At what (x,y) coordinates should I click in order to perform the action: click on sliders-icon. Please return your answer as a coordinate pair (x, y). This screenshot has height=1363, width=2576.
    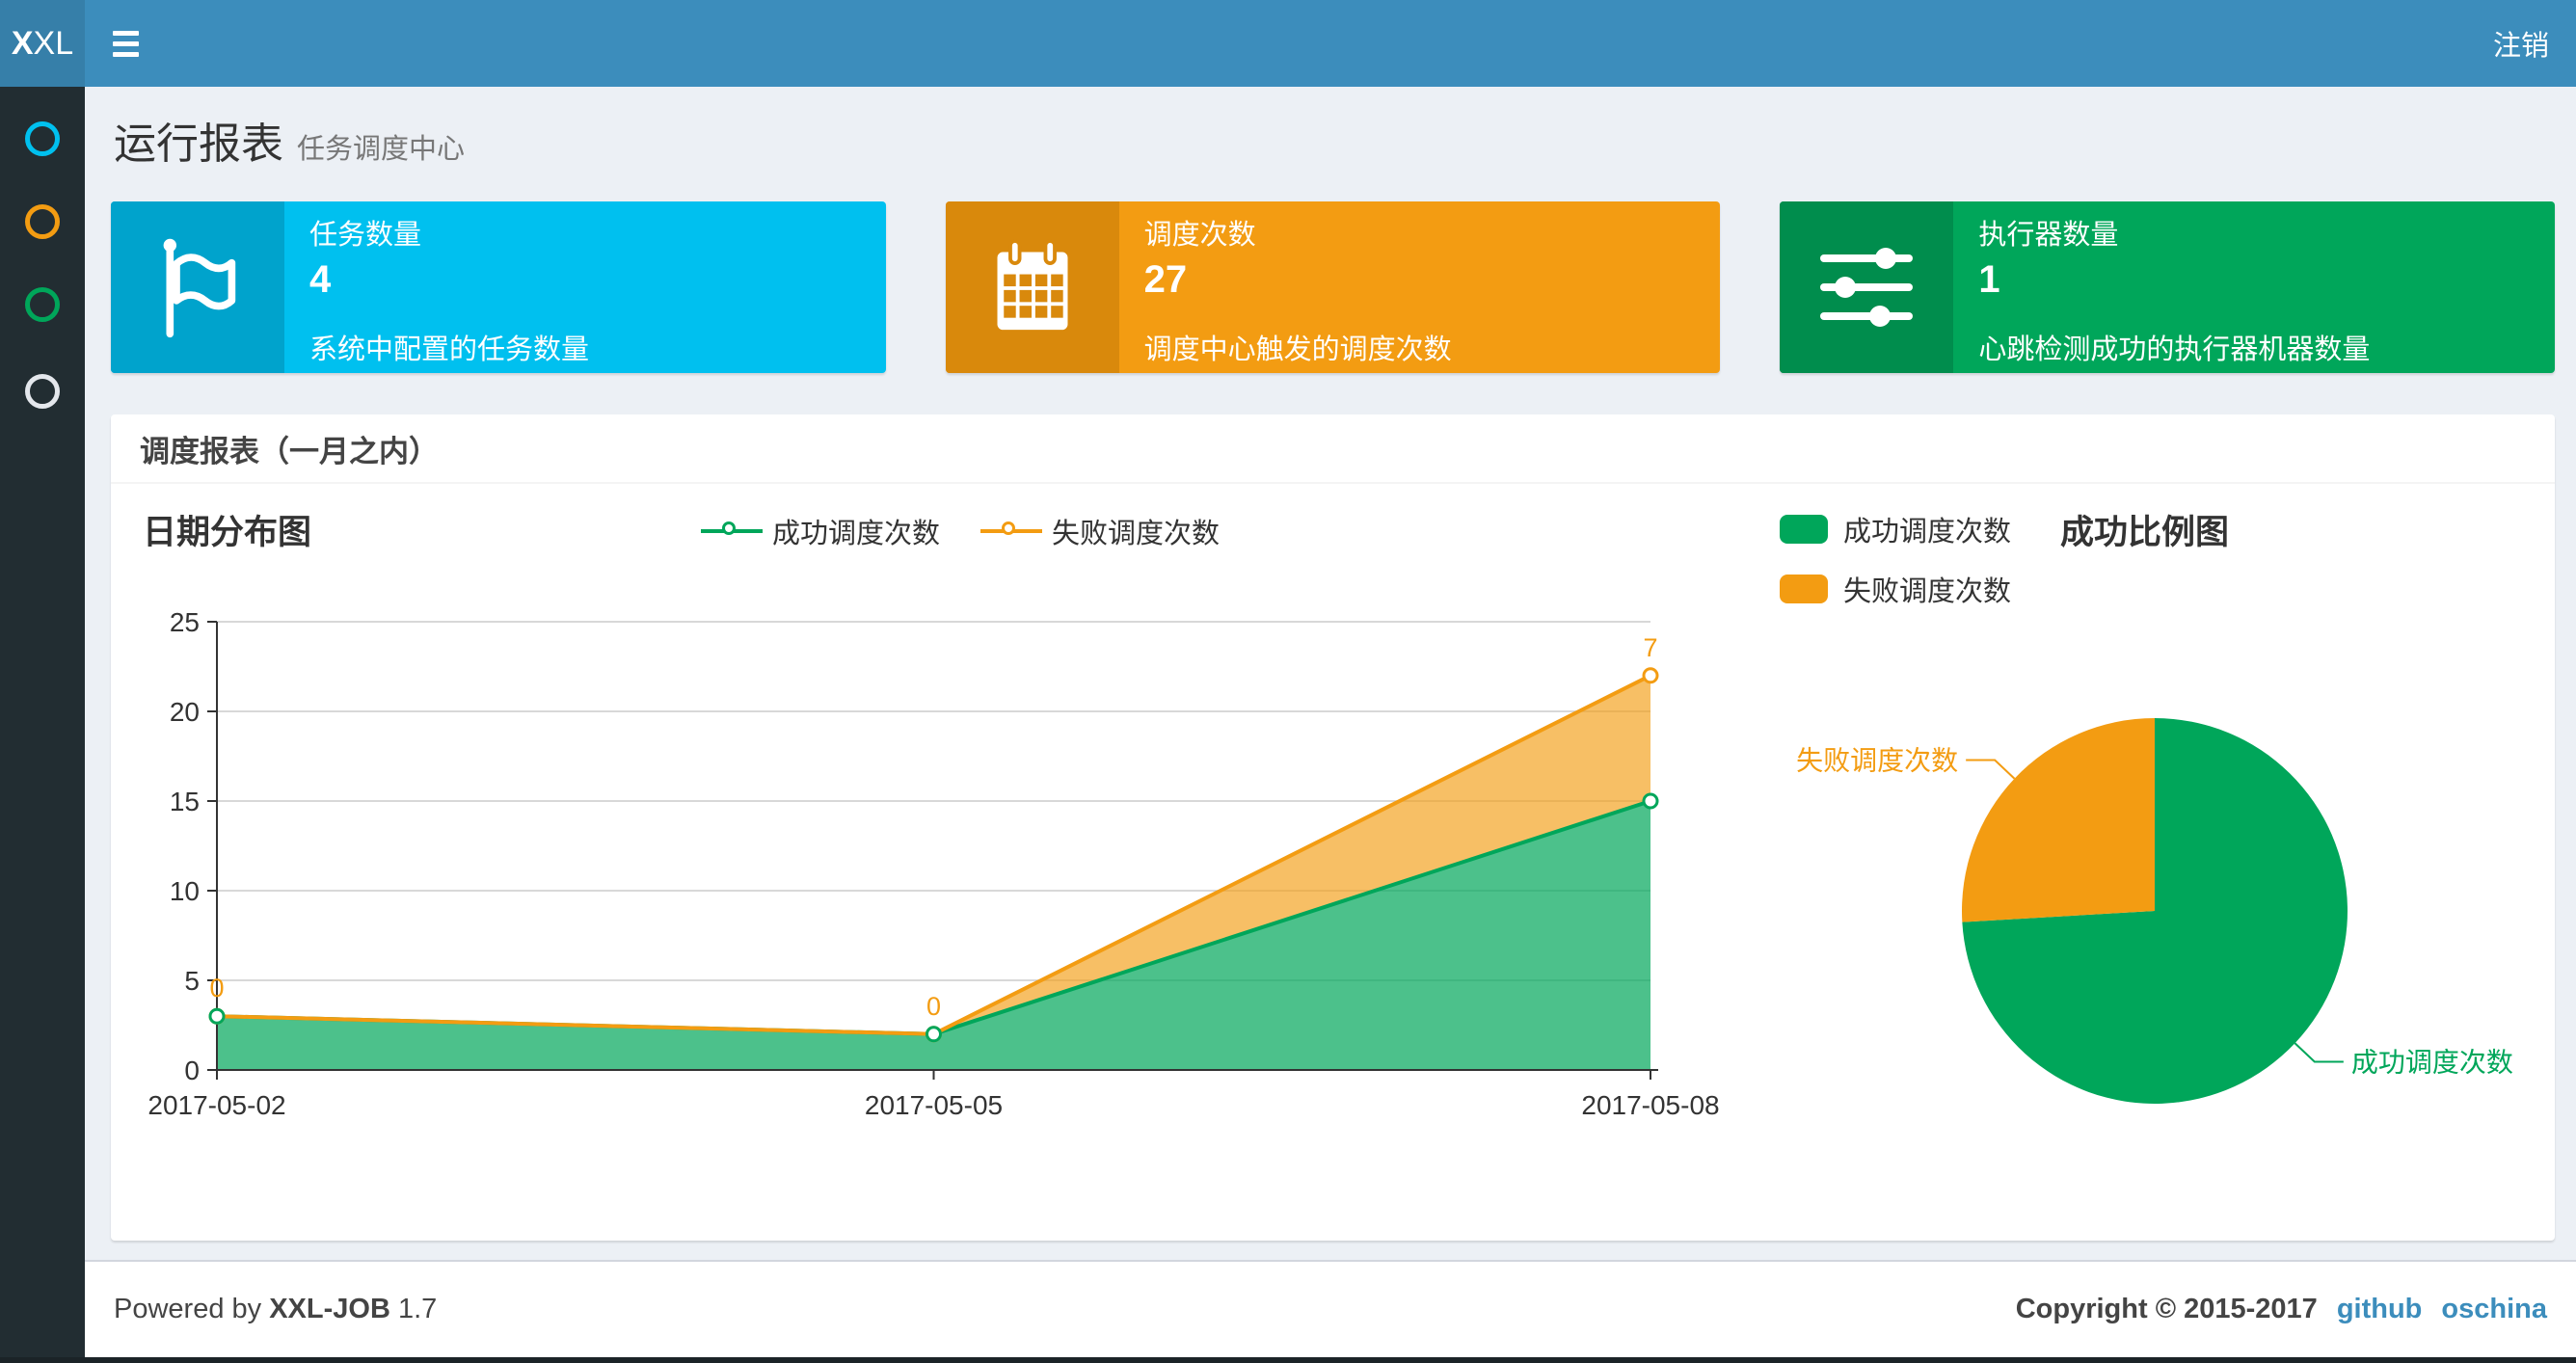
    Looking at the image, I should click on (1867, 287).